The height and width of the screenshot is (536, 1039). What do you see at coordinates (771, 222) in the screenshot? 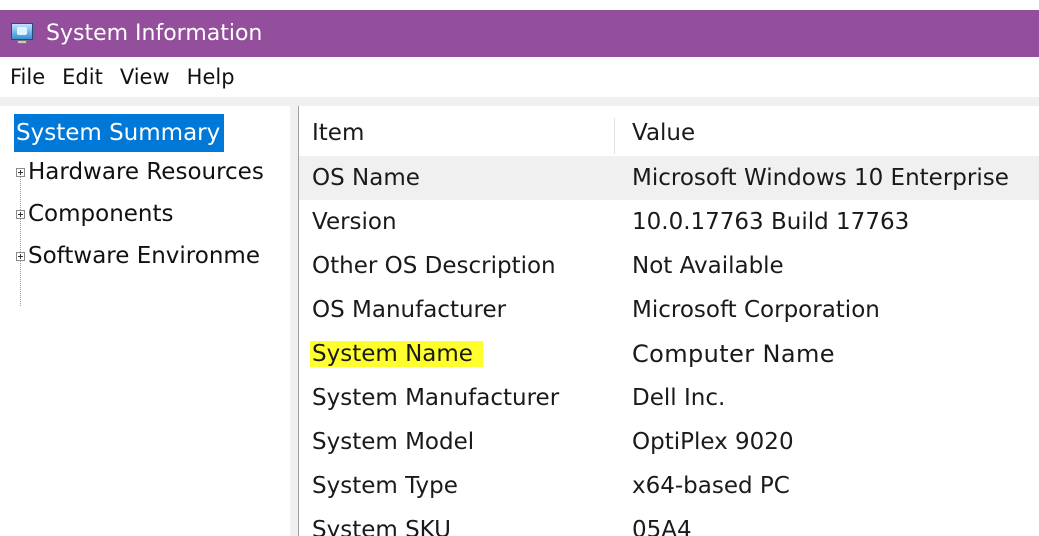
I see `row-value: 10.0.17763 Build 17763` at bounding box center [771, 222].